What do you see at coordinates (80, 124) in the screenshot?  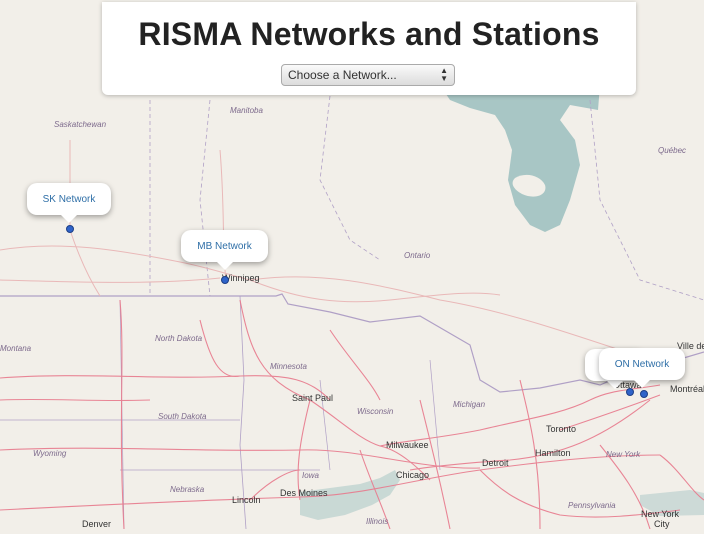 I see `region-label: Saskatchewan` at bounding box center [80, 124].